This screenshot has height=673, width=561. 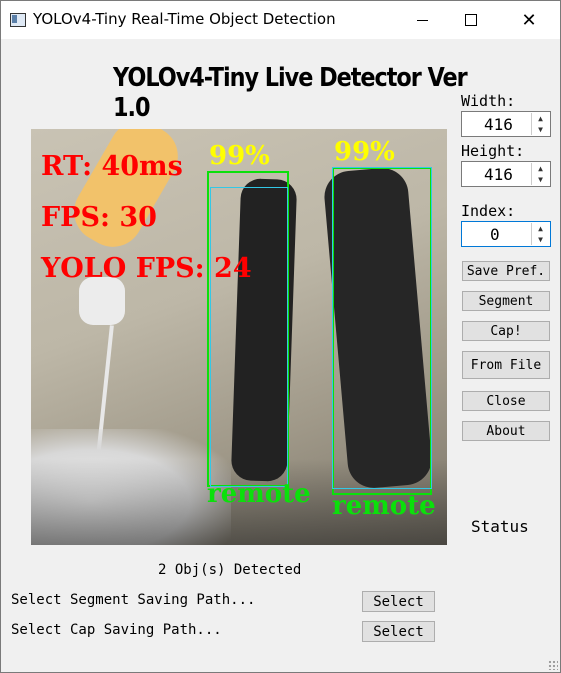 I want to click on resize-grip-icon, so click(x=553, y=665).